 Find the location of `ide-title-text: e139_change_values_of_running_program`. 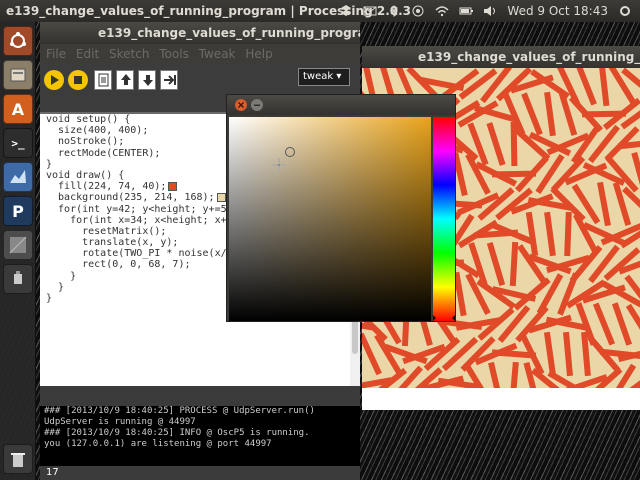

ide-title-text: e139_change_values_of_running_program is located at coordinates (229, 33).